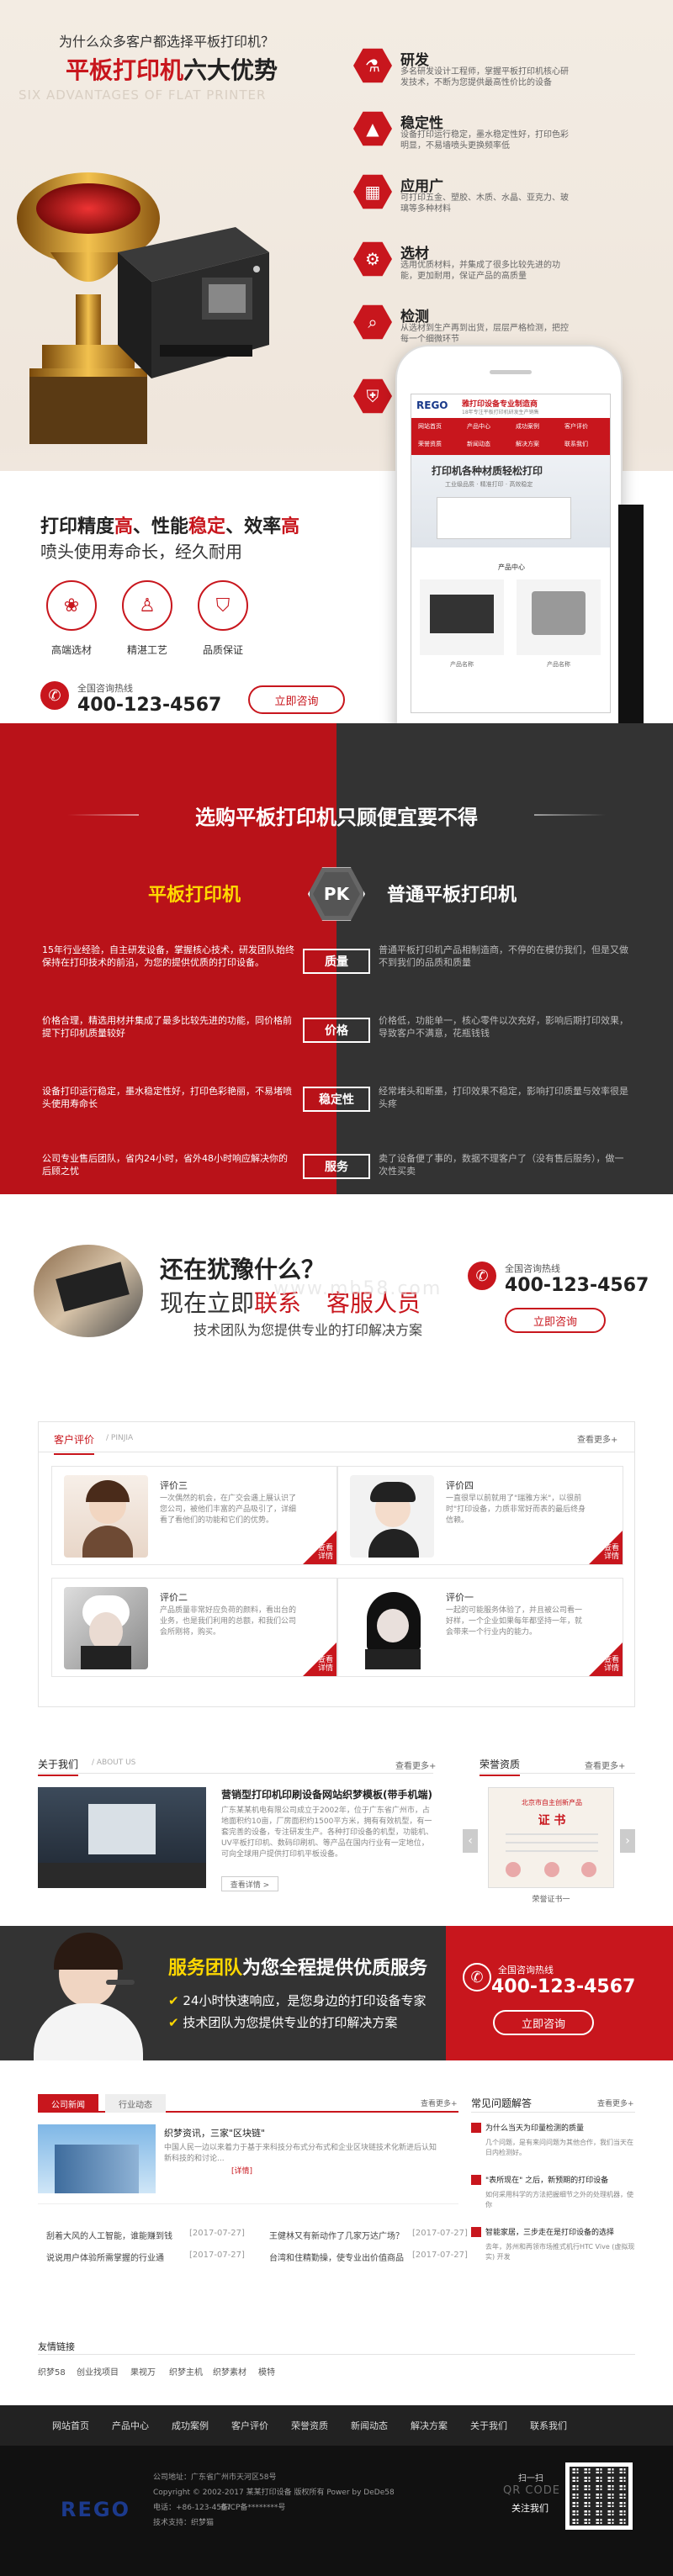 This screenshot has width=673, height=2576. Describe the element at coordinates (489, 484) in the screenshot. I see `screen-banner-sub: 工业级品质 · 精准打印 · 高效稳定` at that location.